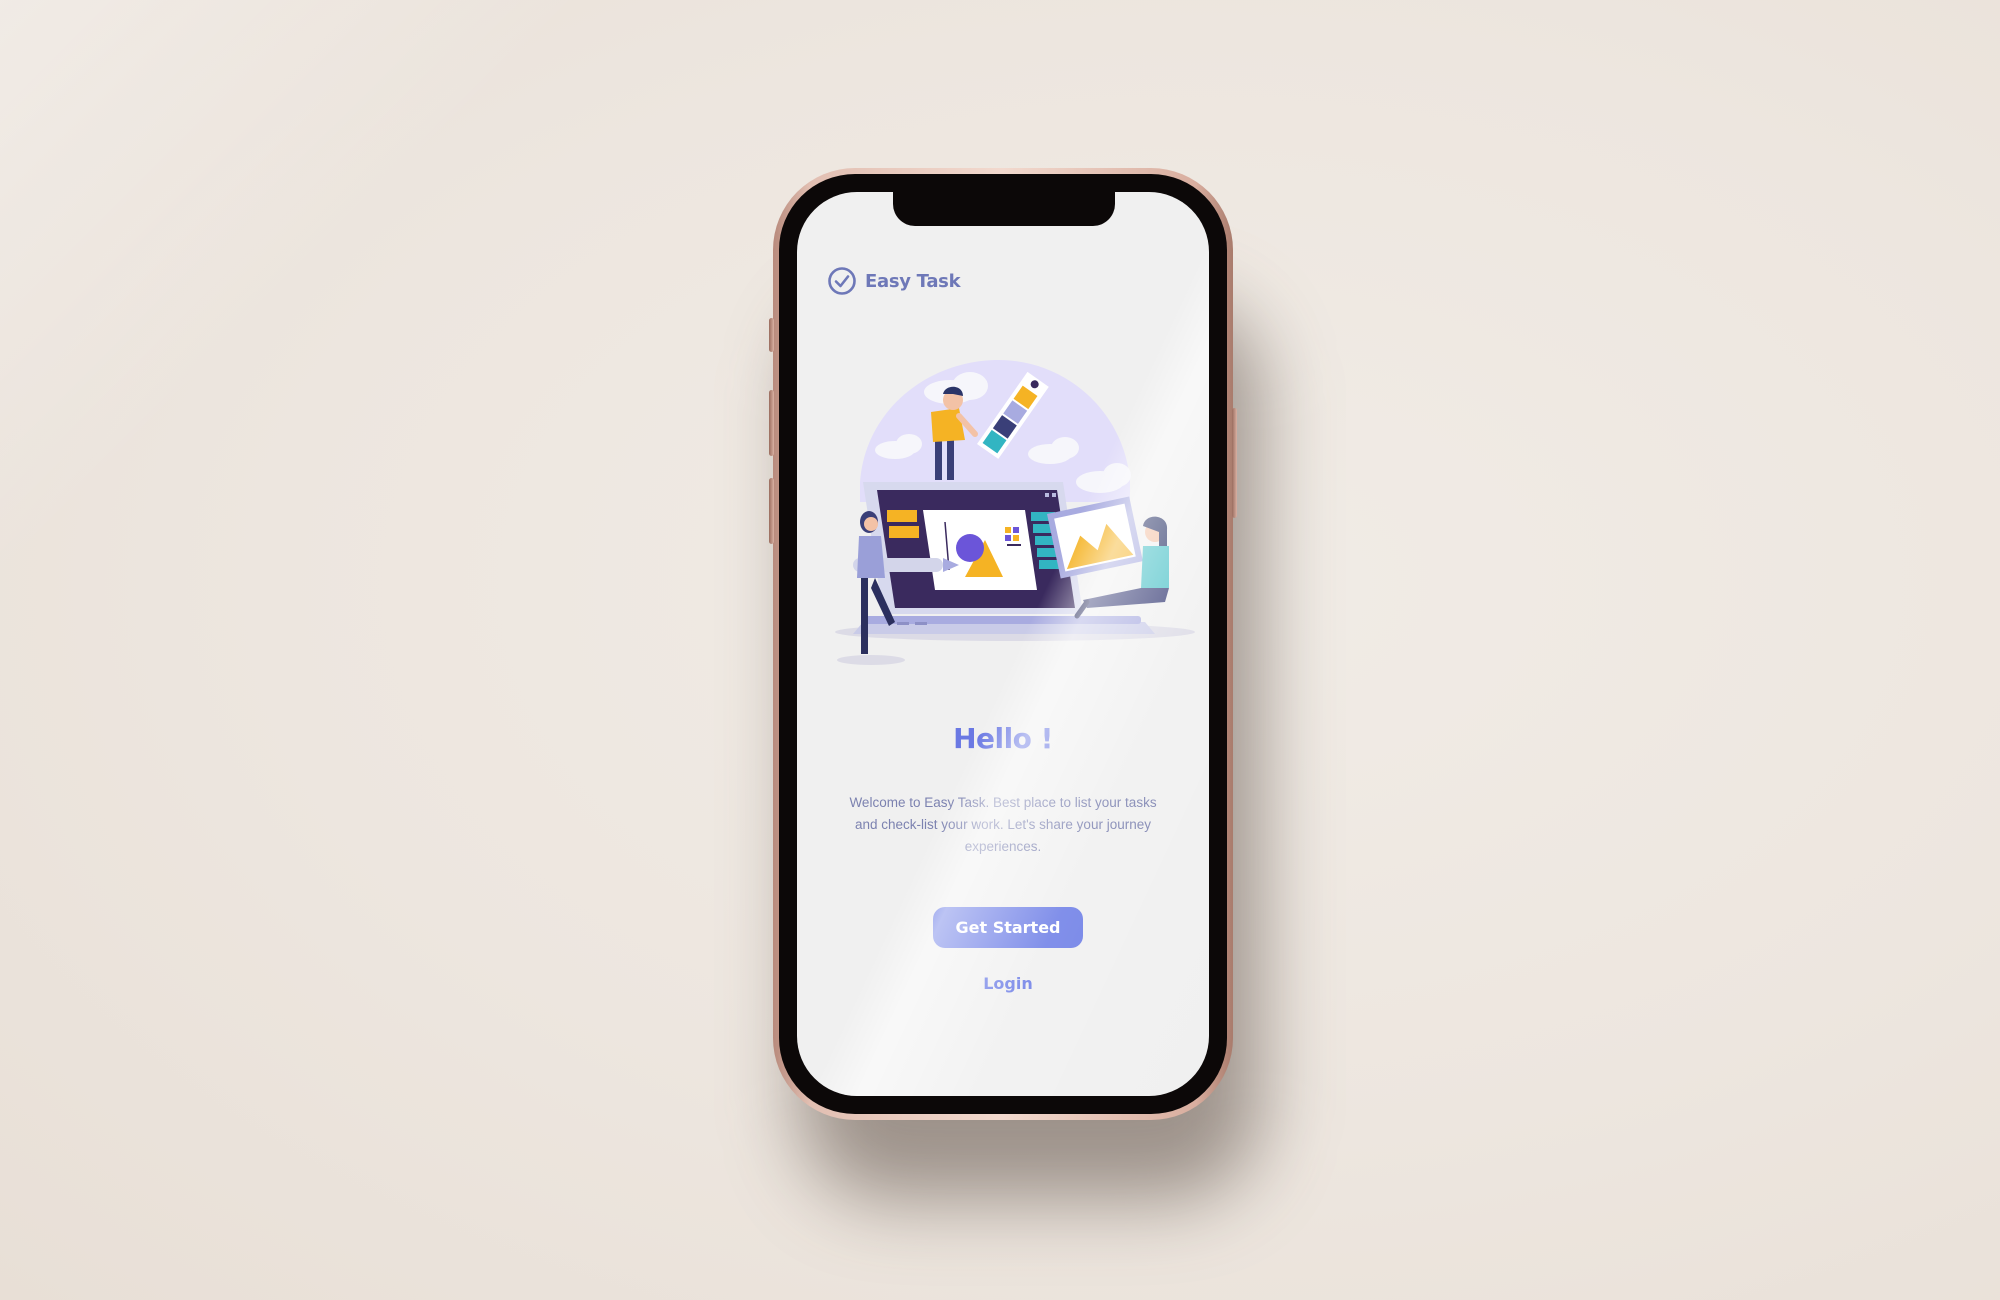 The image size is (2000, 1300). Describe the element at coordinates (1010, 502) in the screenshot. I see `hero-illustration` at that location.